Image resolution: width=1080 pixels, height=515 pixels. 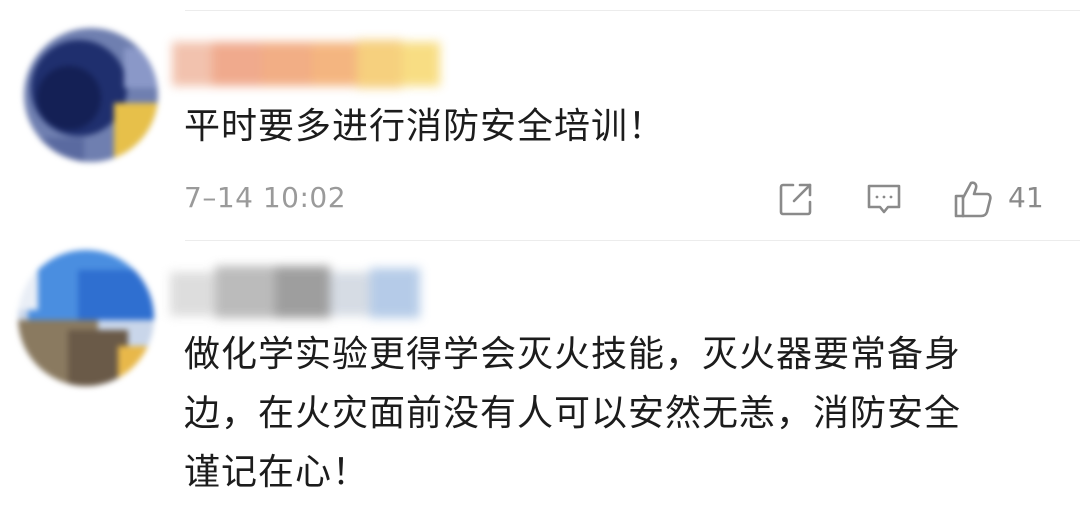 What do you see at coordinates (632, 240) in the screenshot?
I see `divider-middle` at bounding box center [632, 240].